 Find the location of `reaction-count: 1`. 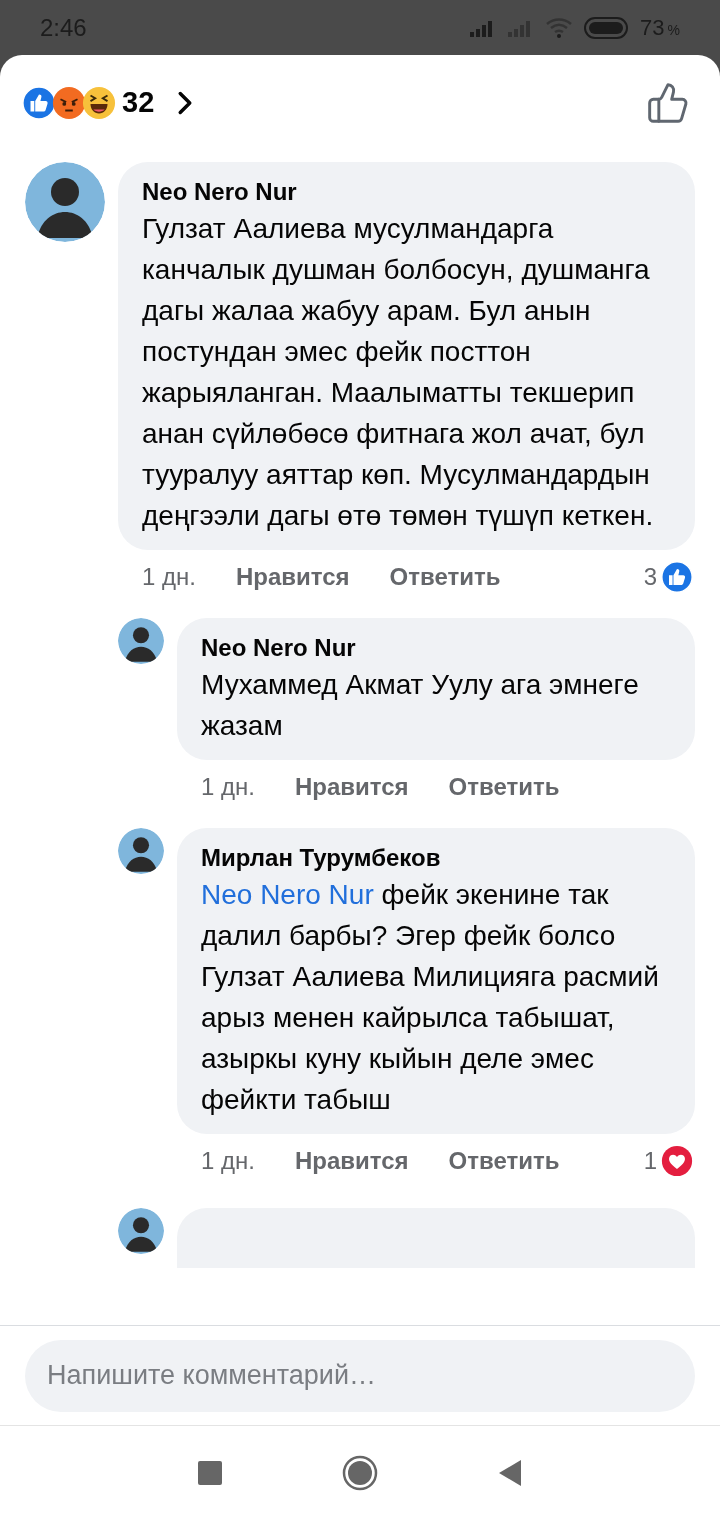

reaction-count: 1 is located at coordinates (650, 1161).